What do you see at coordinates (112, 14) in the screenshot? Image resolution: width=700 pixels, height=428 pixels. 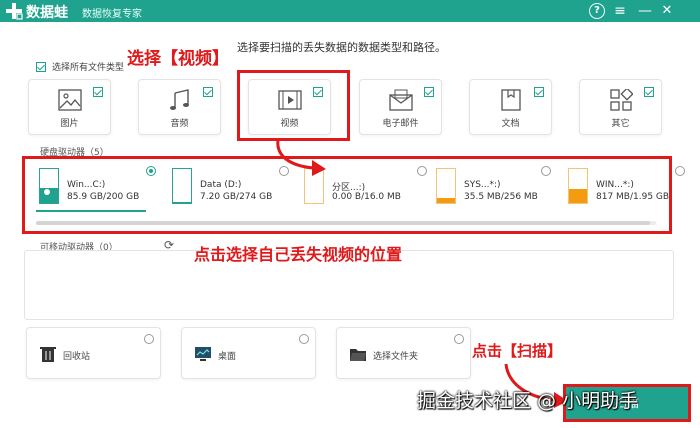 I see `app-subtitle: 数据恢复专家` at bounding box center [112, 14].